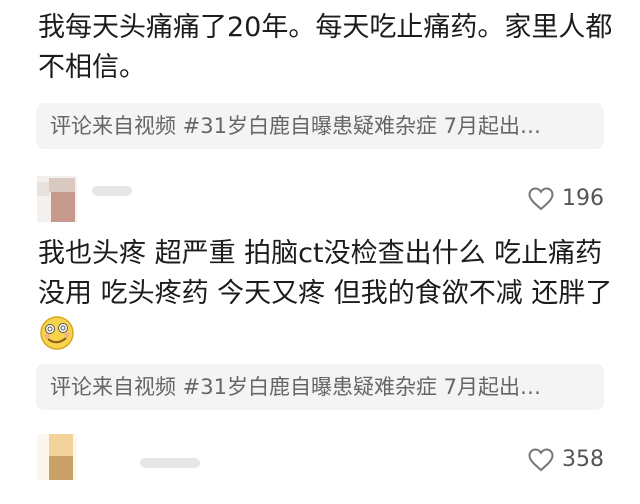 The image size is (640, 504). What do you see at coordinates (583, 459) in the screenshot?
I see `like-count: 358` at bounding box center [583, 459].